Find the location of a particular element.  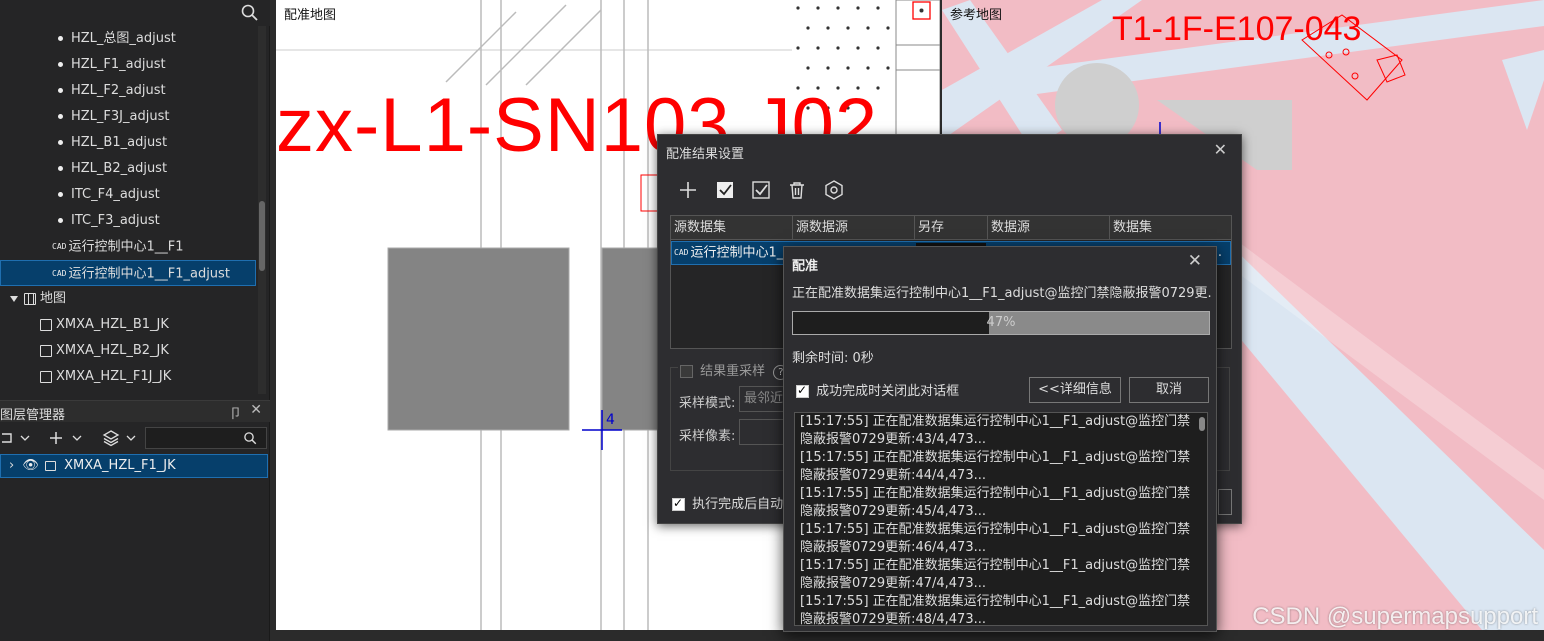

tree-item: XMXA_HZL_B2_JK is located at coordinates (128, 351).